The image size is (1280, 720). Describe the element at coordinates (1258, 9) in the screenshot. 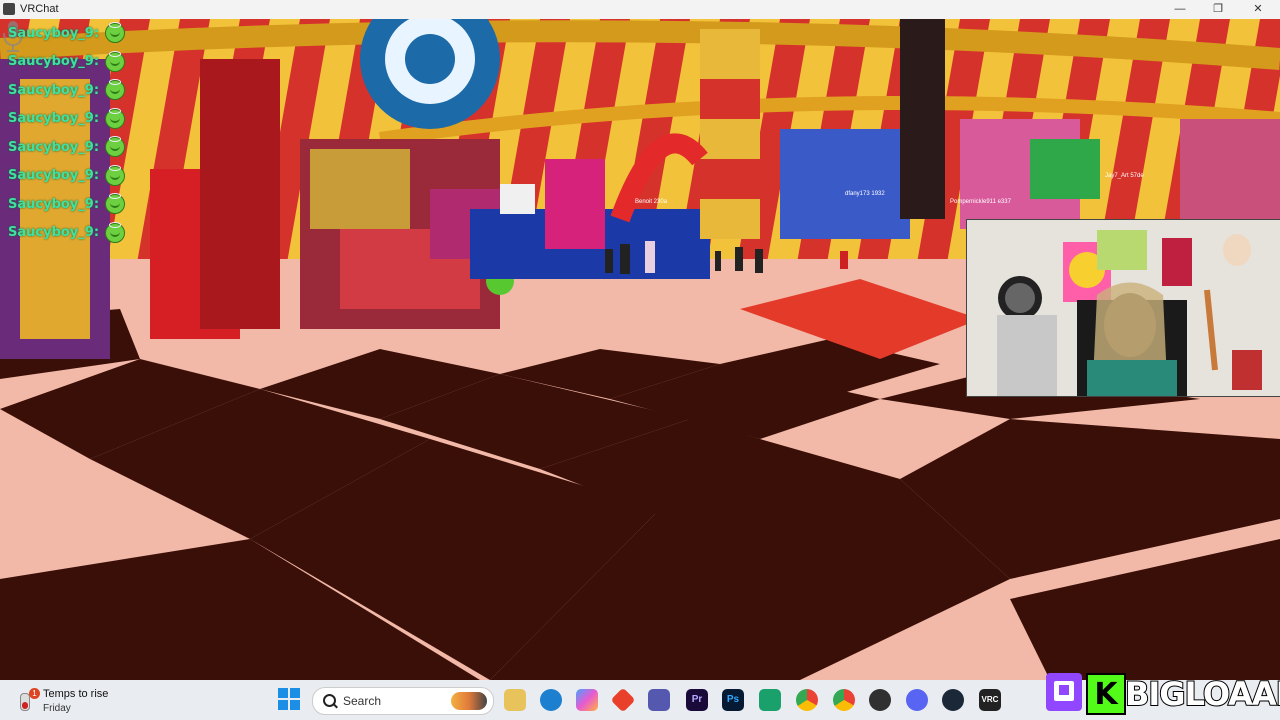

I see `close-button: ✕` at that location.